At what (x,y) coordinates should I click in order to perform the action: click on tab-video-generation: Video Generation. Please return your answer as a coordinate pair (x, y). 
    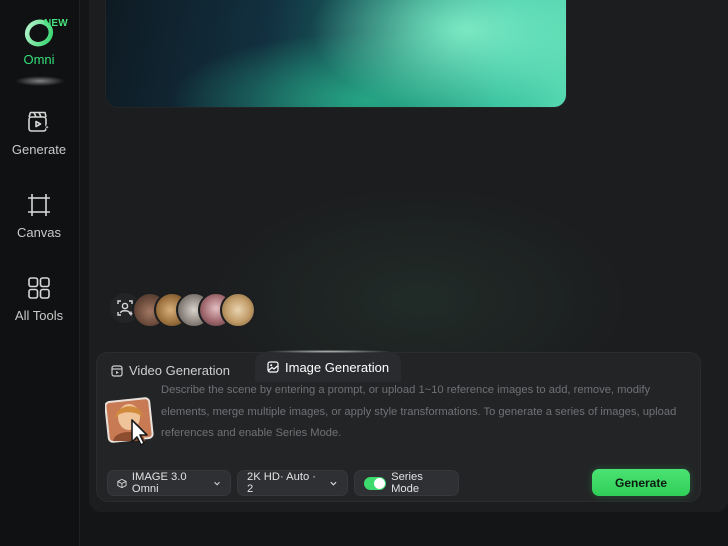
    Looking at the image, I should click on (170, 370).